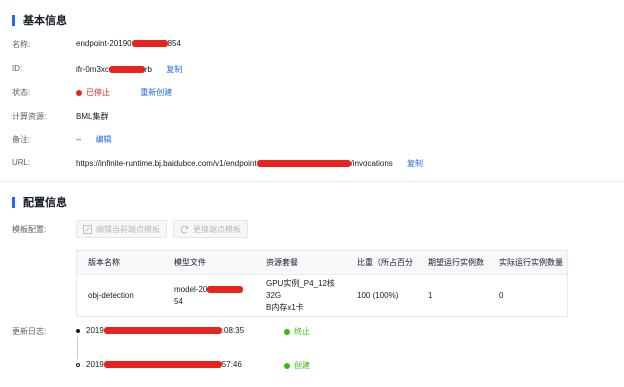  I want to click on name-label: 名称:, so click(21, 44).